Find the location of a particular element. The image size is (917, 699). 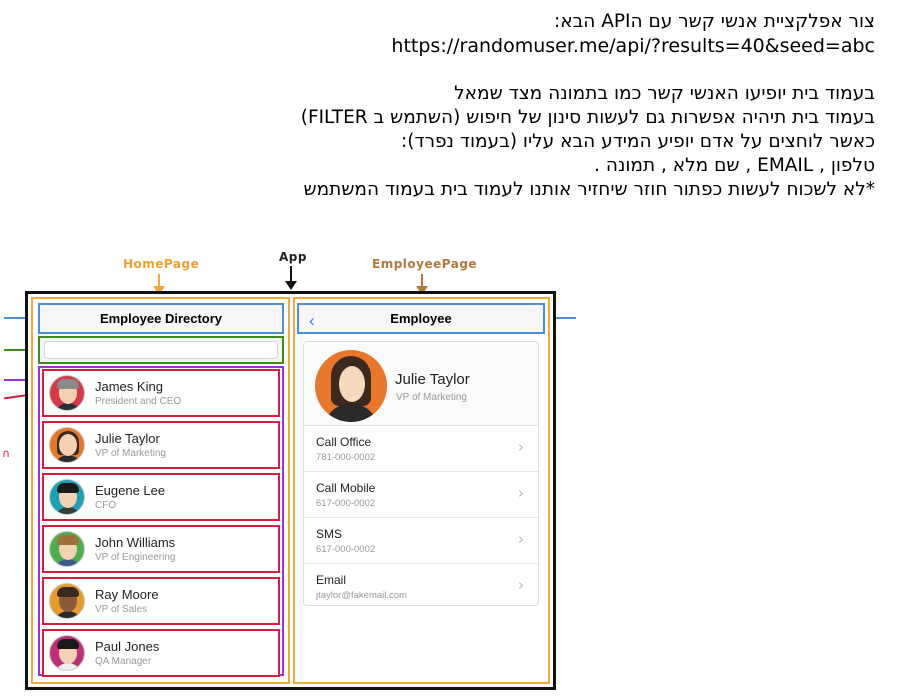

instruction-line-1: צור אפלקציית אנשי קשר עם הAPI הבא: is located at coordinates (714, 21).